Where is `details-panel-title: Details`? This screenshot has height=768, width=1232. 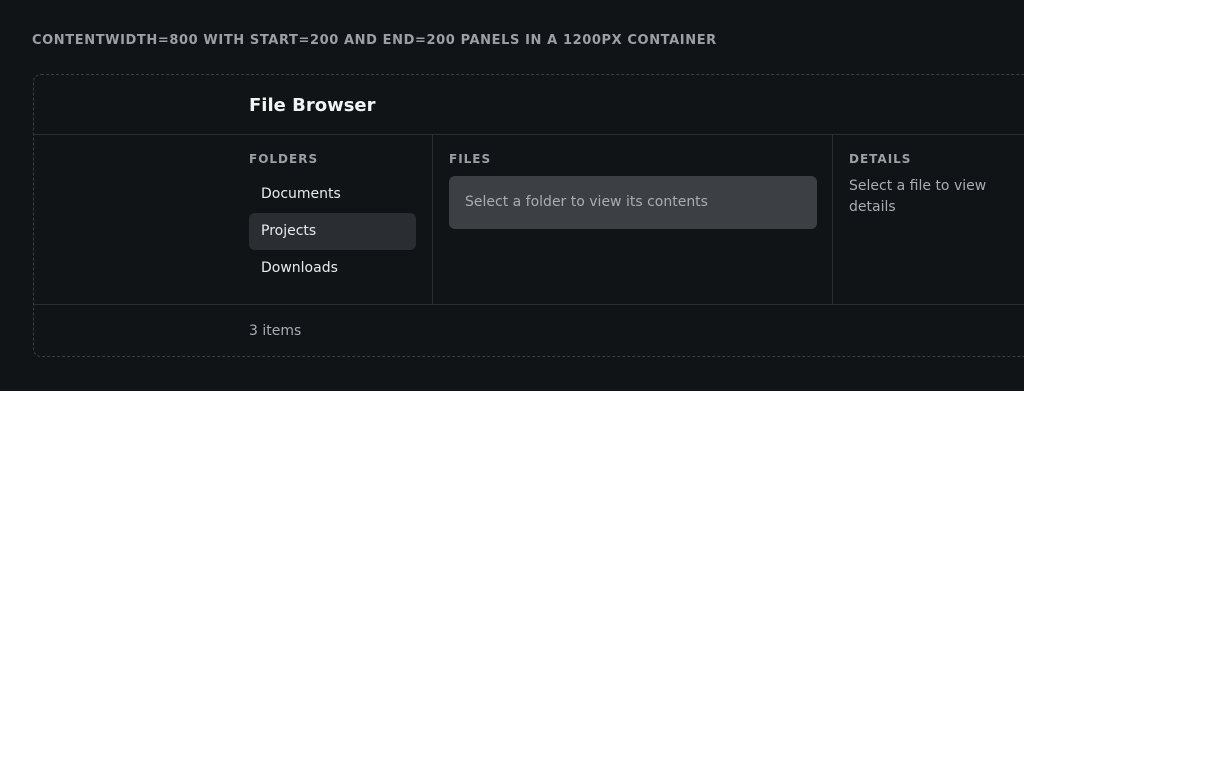 details-panel-title: Details is located at coordinates (880, 159).